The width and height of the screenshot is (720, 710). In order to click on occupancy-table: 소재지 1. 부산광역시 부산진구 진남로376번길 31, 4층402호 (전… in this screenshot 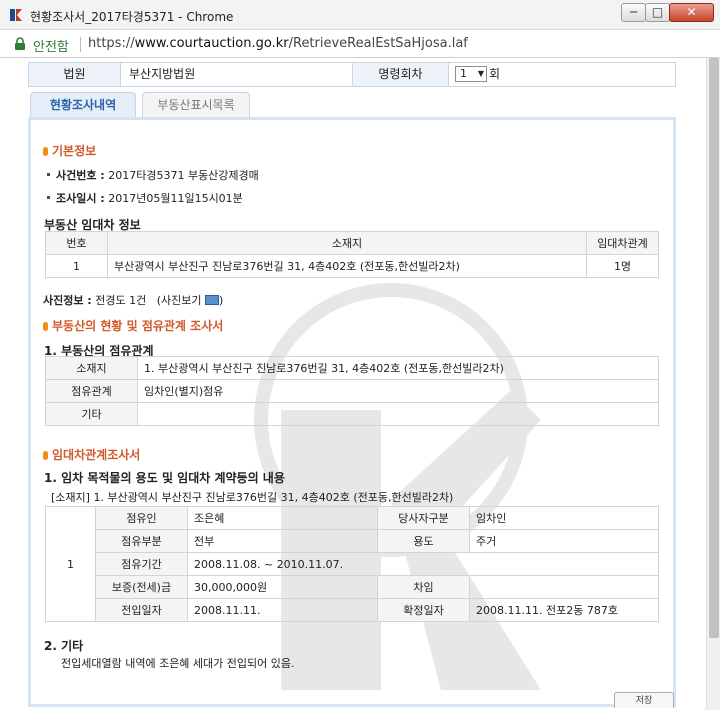, I will do `click(352, 391)`.